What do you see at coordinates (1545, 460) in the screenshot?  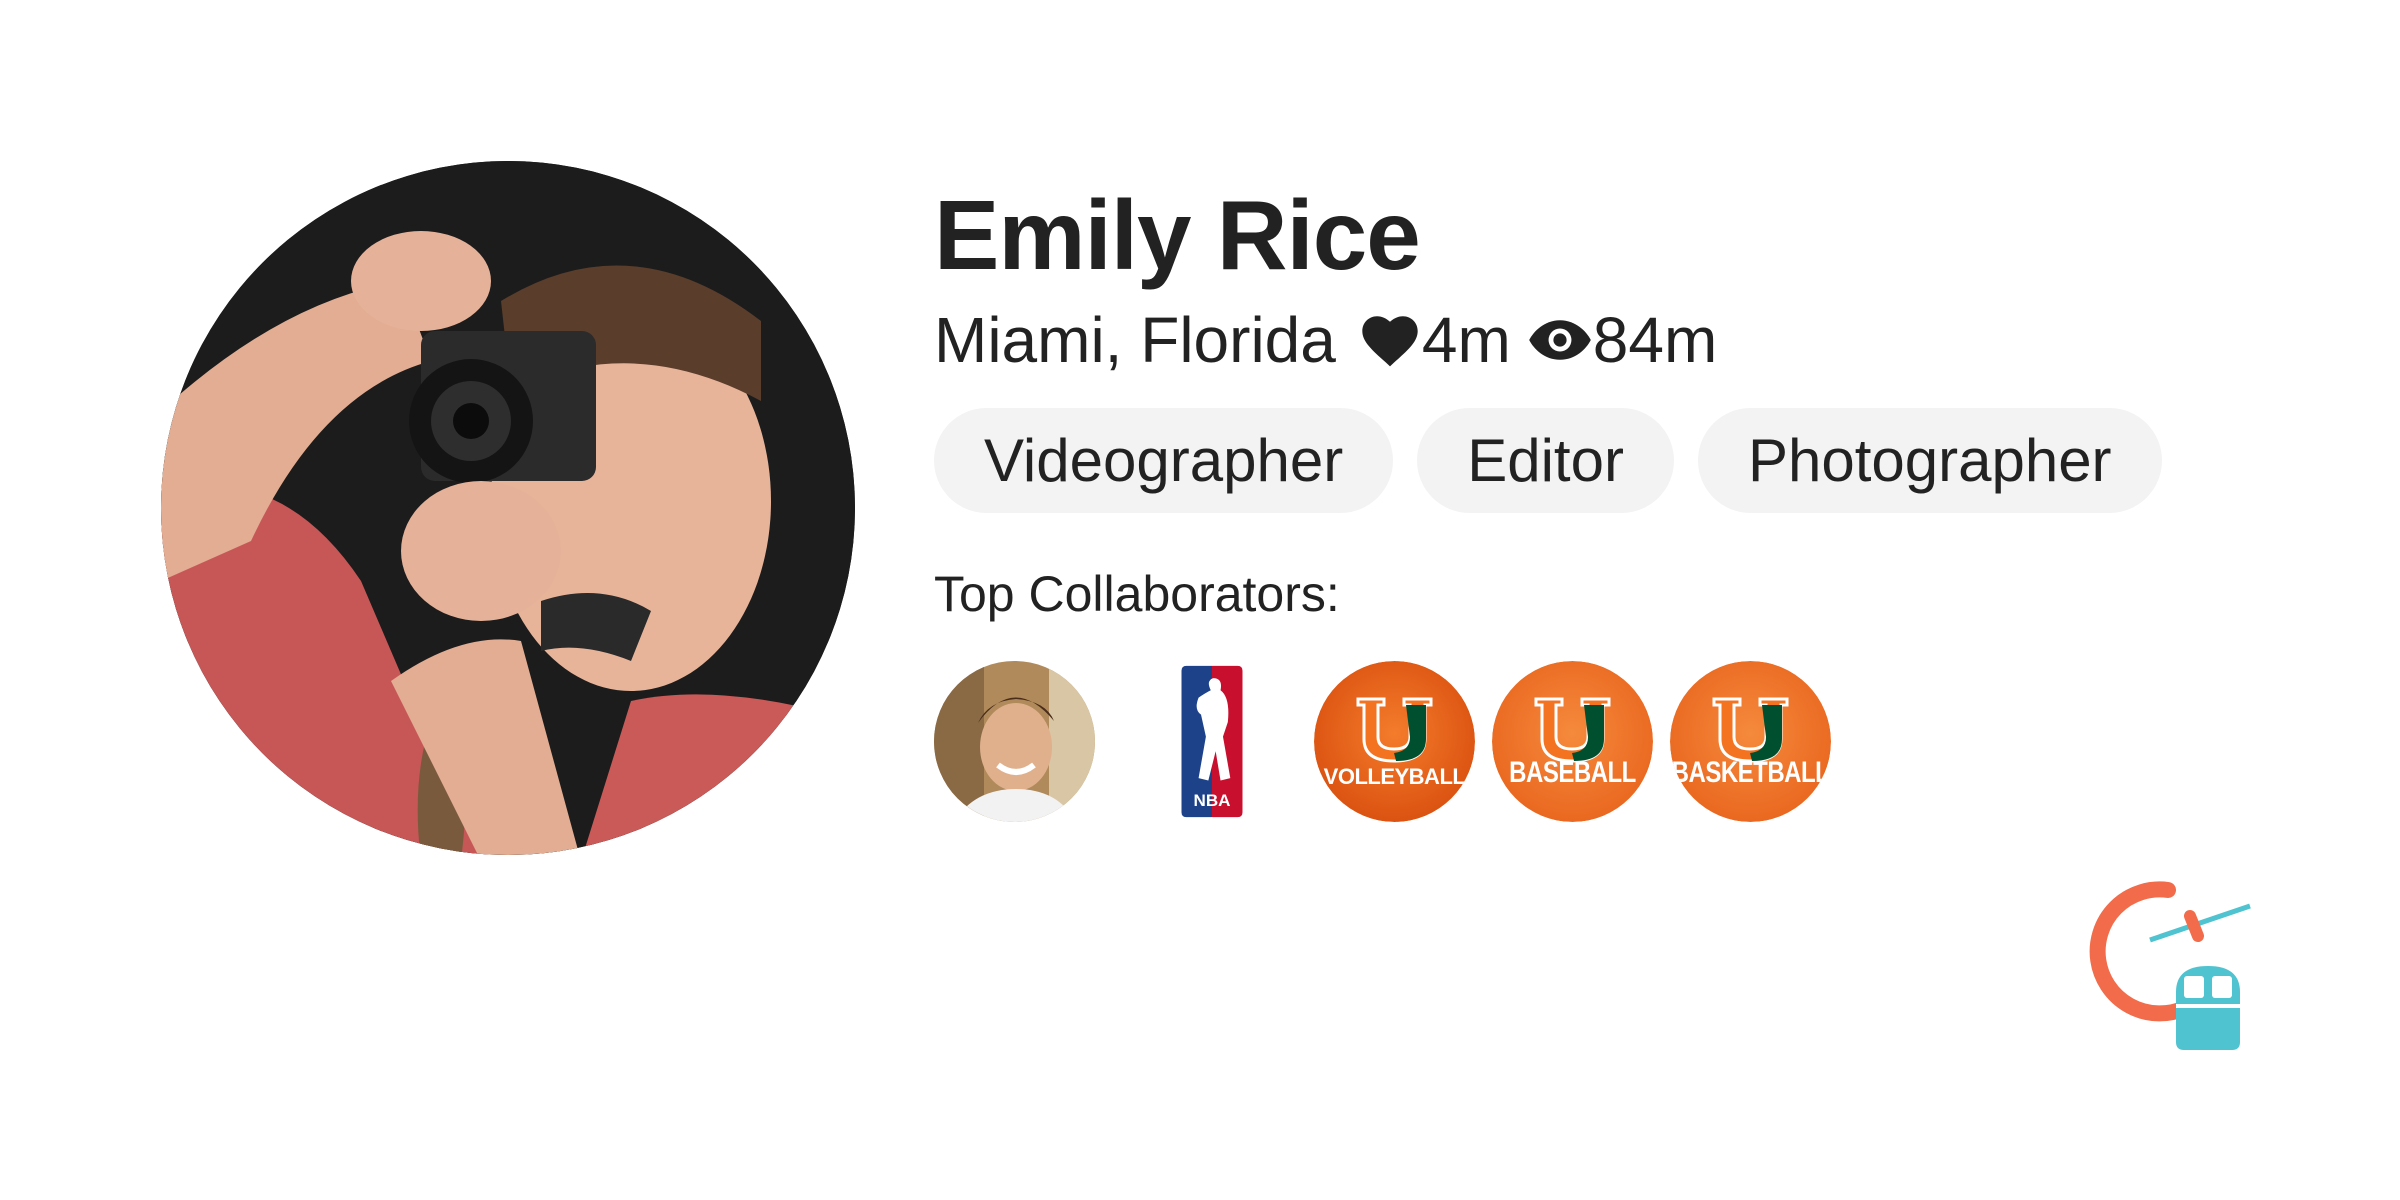 I see `tag-editor: Editor` at bounding box center [1545, 460].